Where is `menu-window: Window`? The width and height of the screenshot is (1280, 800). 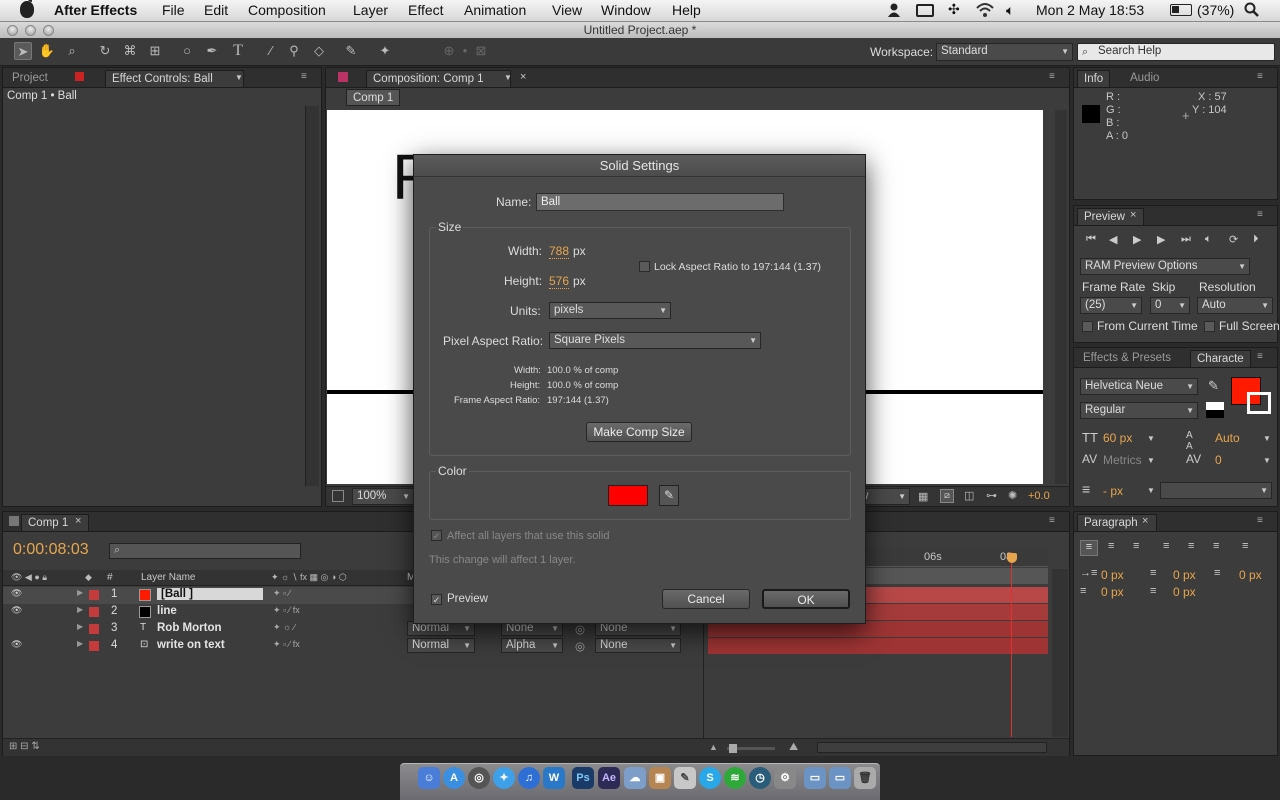
menu-window: Window is located at coordinates (626, 10).